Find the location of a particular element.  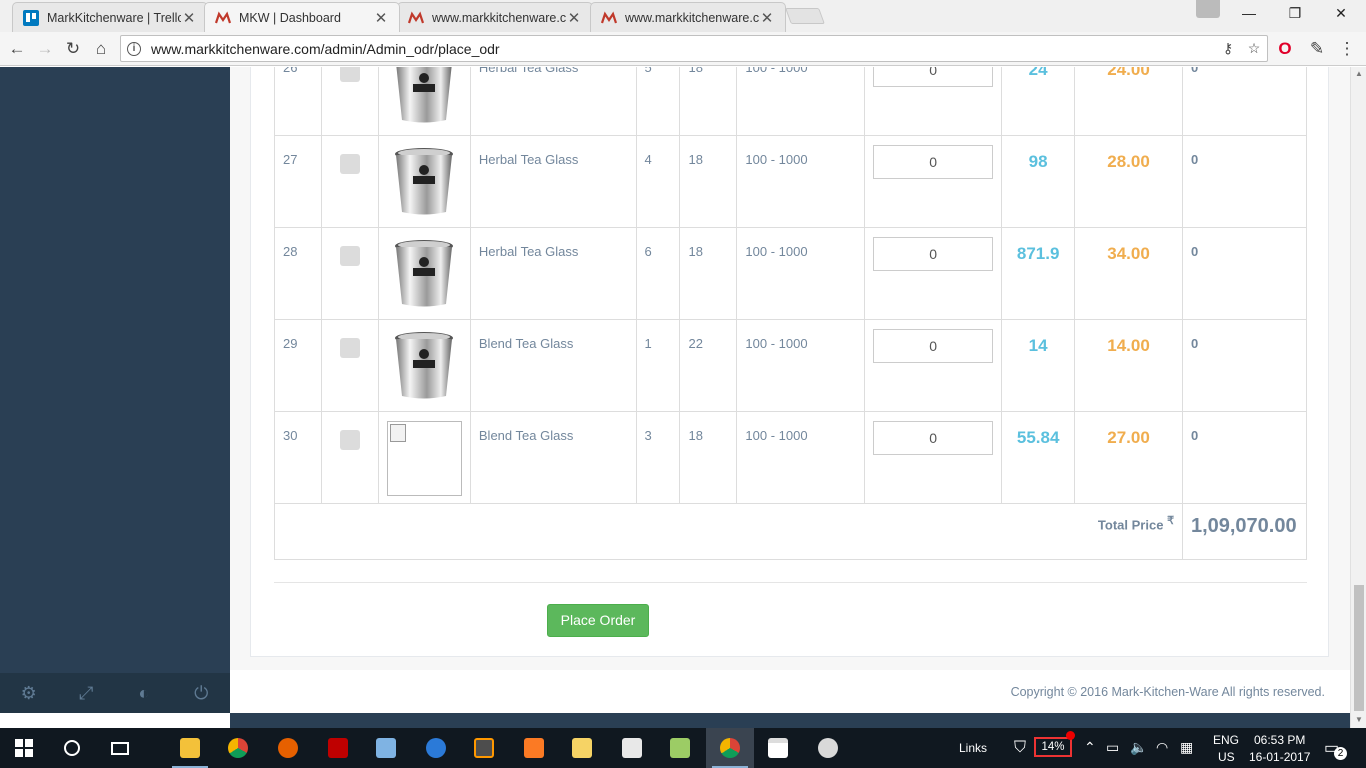

settings-icon: ⚙ is located at coordinates (29, 693).